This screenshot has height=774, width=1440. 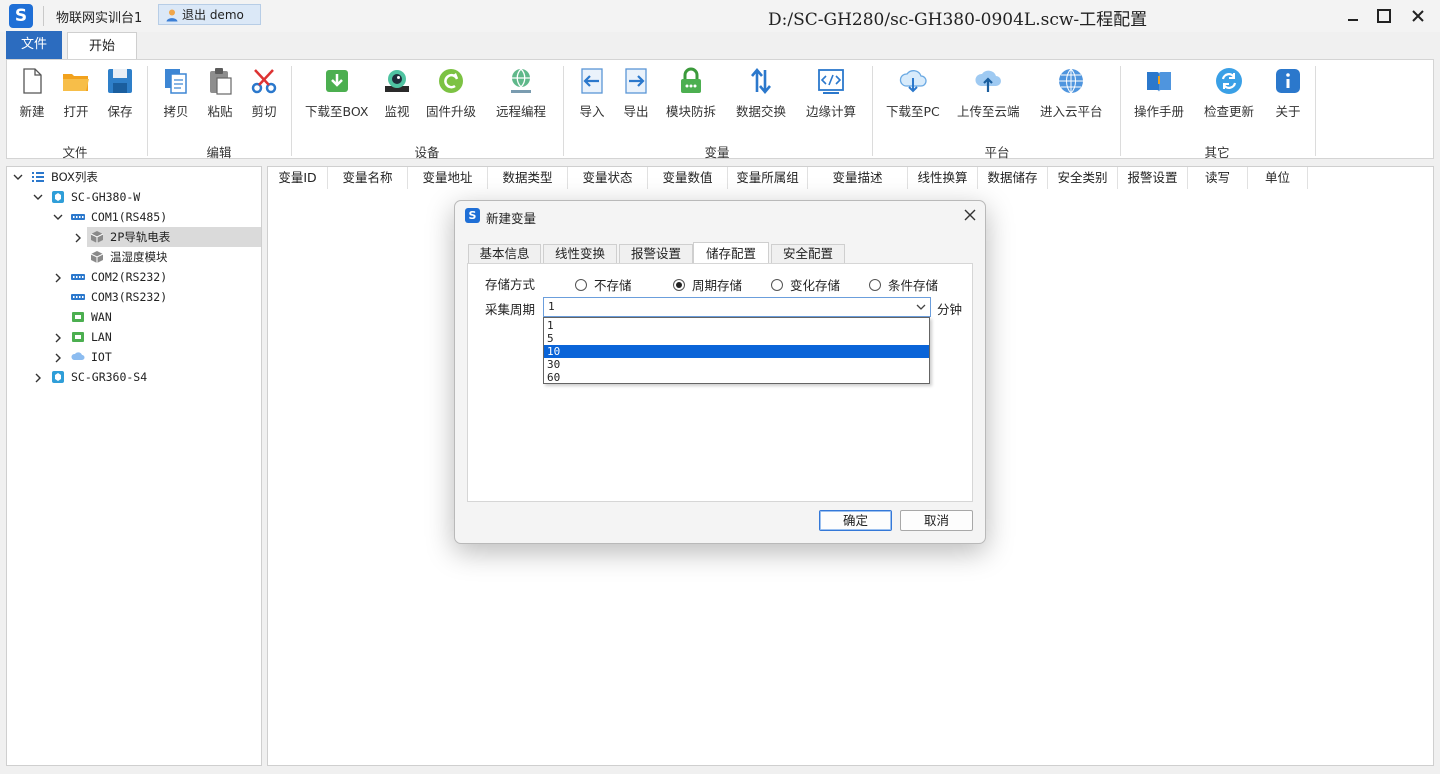 What do you see at coordinates (688, 178) in the screenshot?
I see `grid-column-header: 变量数值` at bounding box center [688, 178].